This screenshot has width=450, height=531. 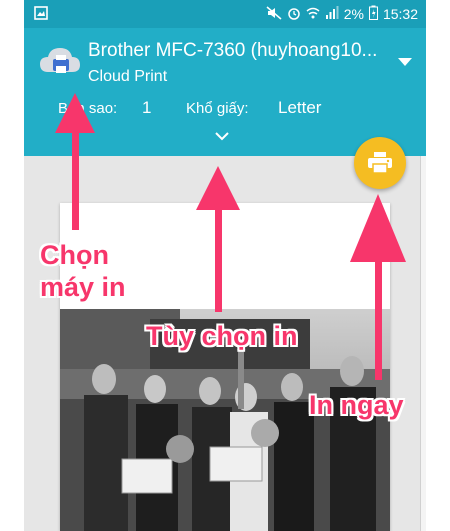 I want to click on annotation-print-options: Tùy chọn in, so click(x=222, y=336).